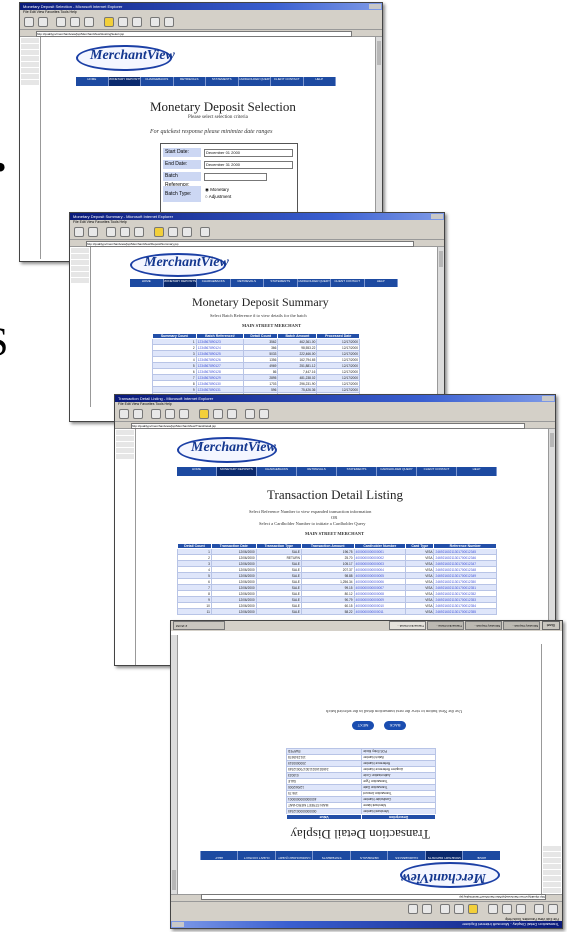  I want to click on next-button: NEXT, so click(363, 725).